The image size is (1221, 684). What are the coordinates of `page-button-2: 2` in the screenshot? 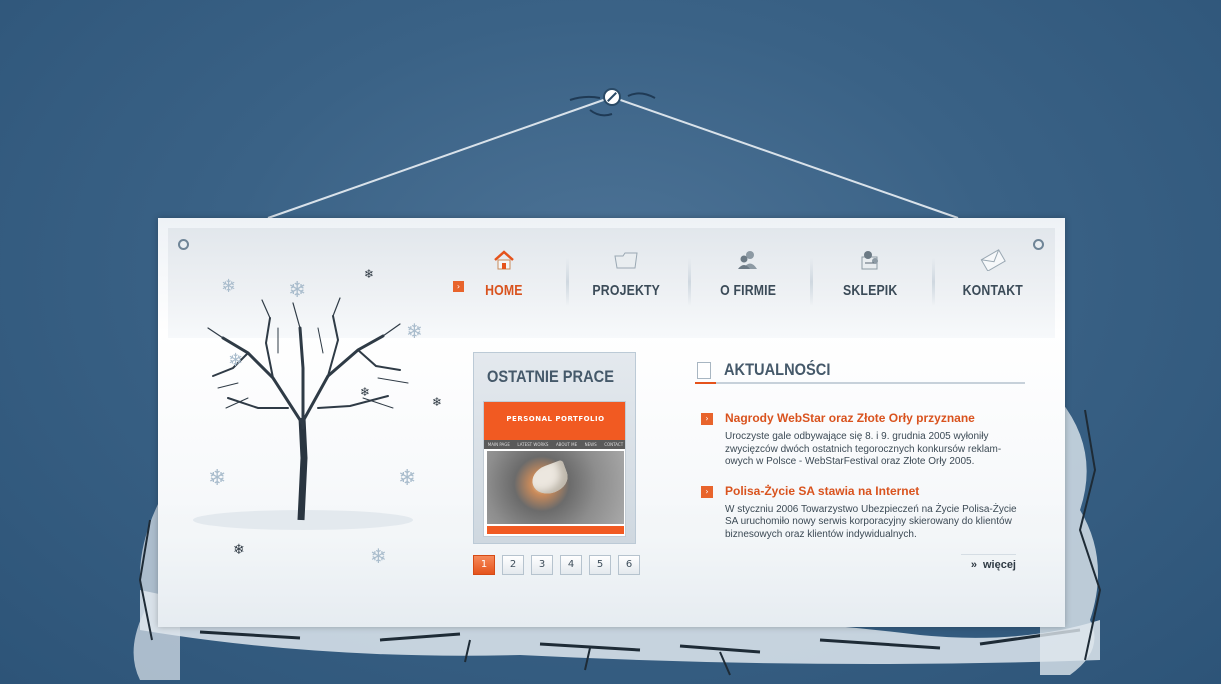 It's located at (513, 565).